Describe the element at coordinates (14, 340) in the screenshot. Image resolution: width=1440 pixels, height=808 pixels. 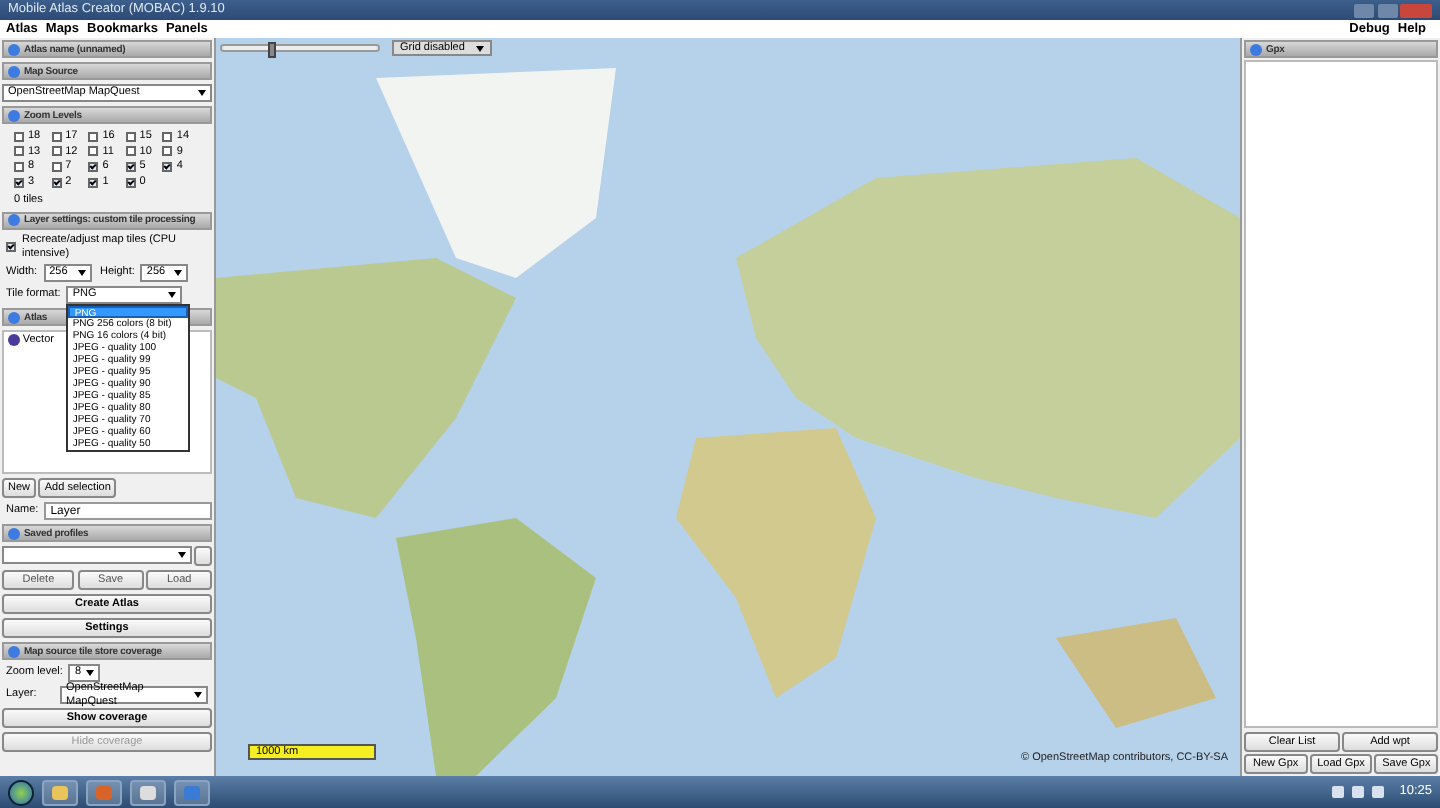
I see `globe-icon` at that location.